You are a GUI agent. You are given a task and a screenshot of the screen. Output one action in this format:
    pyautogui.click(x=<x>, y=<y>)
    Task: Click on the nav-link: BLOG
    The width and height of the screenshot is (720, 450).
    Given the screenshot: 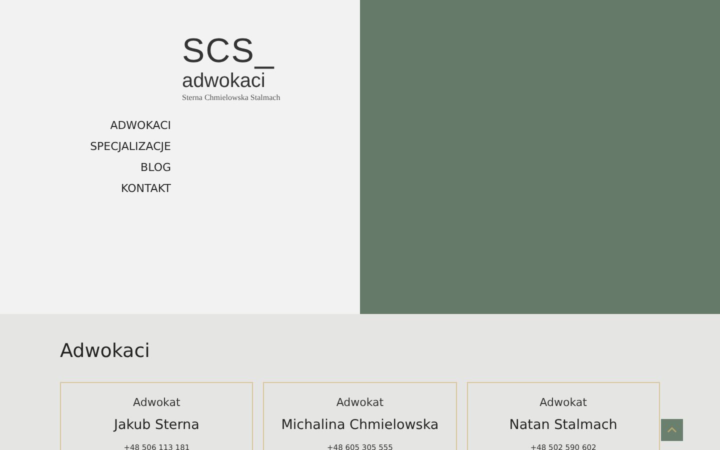 What is the action you would take?
    pyautogui.click(x=155, y=168)
    